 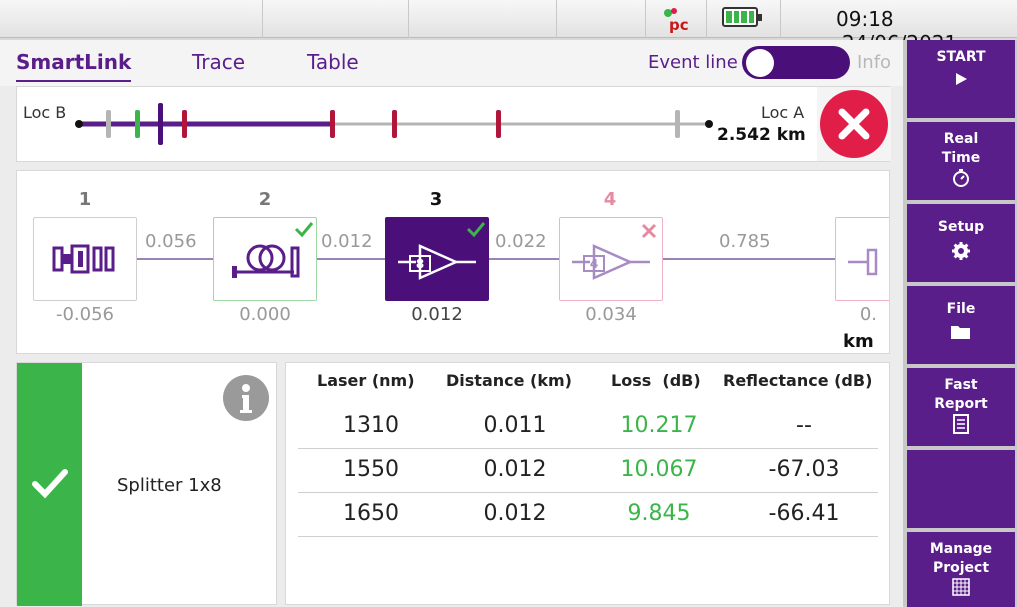 What do you see at coordinates (171, 241) in the screenshot?
I see `segment-length: 0.056` at bounding box center [171, 241].